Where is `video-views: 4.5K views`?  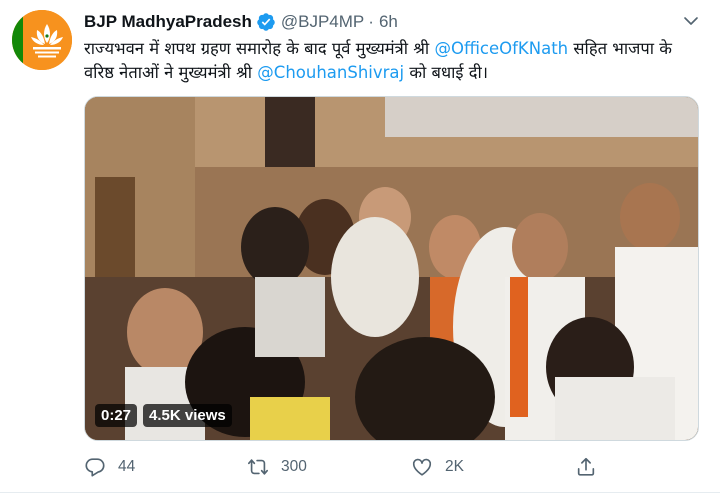
video-views: 4.5K views is located at coordinates (187, 415).